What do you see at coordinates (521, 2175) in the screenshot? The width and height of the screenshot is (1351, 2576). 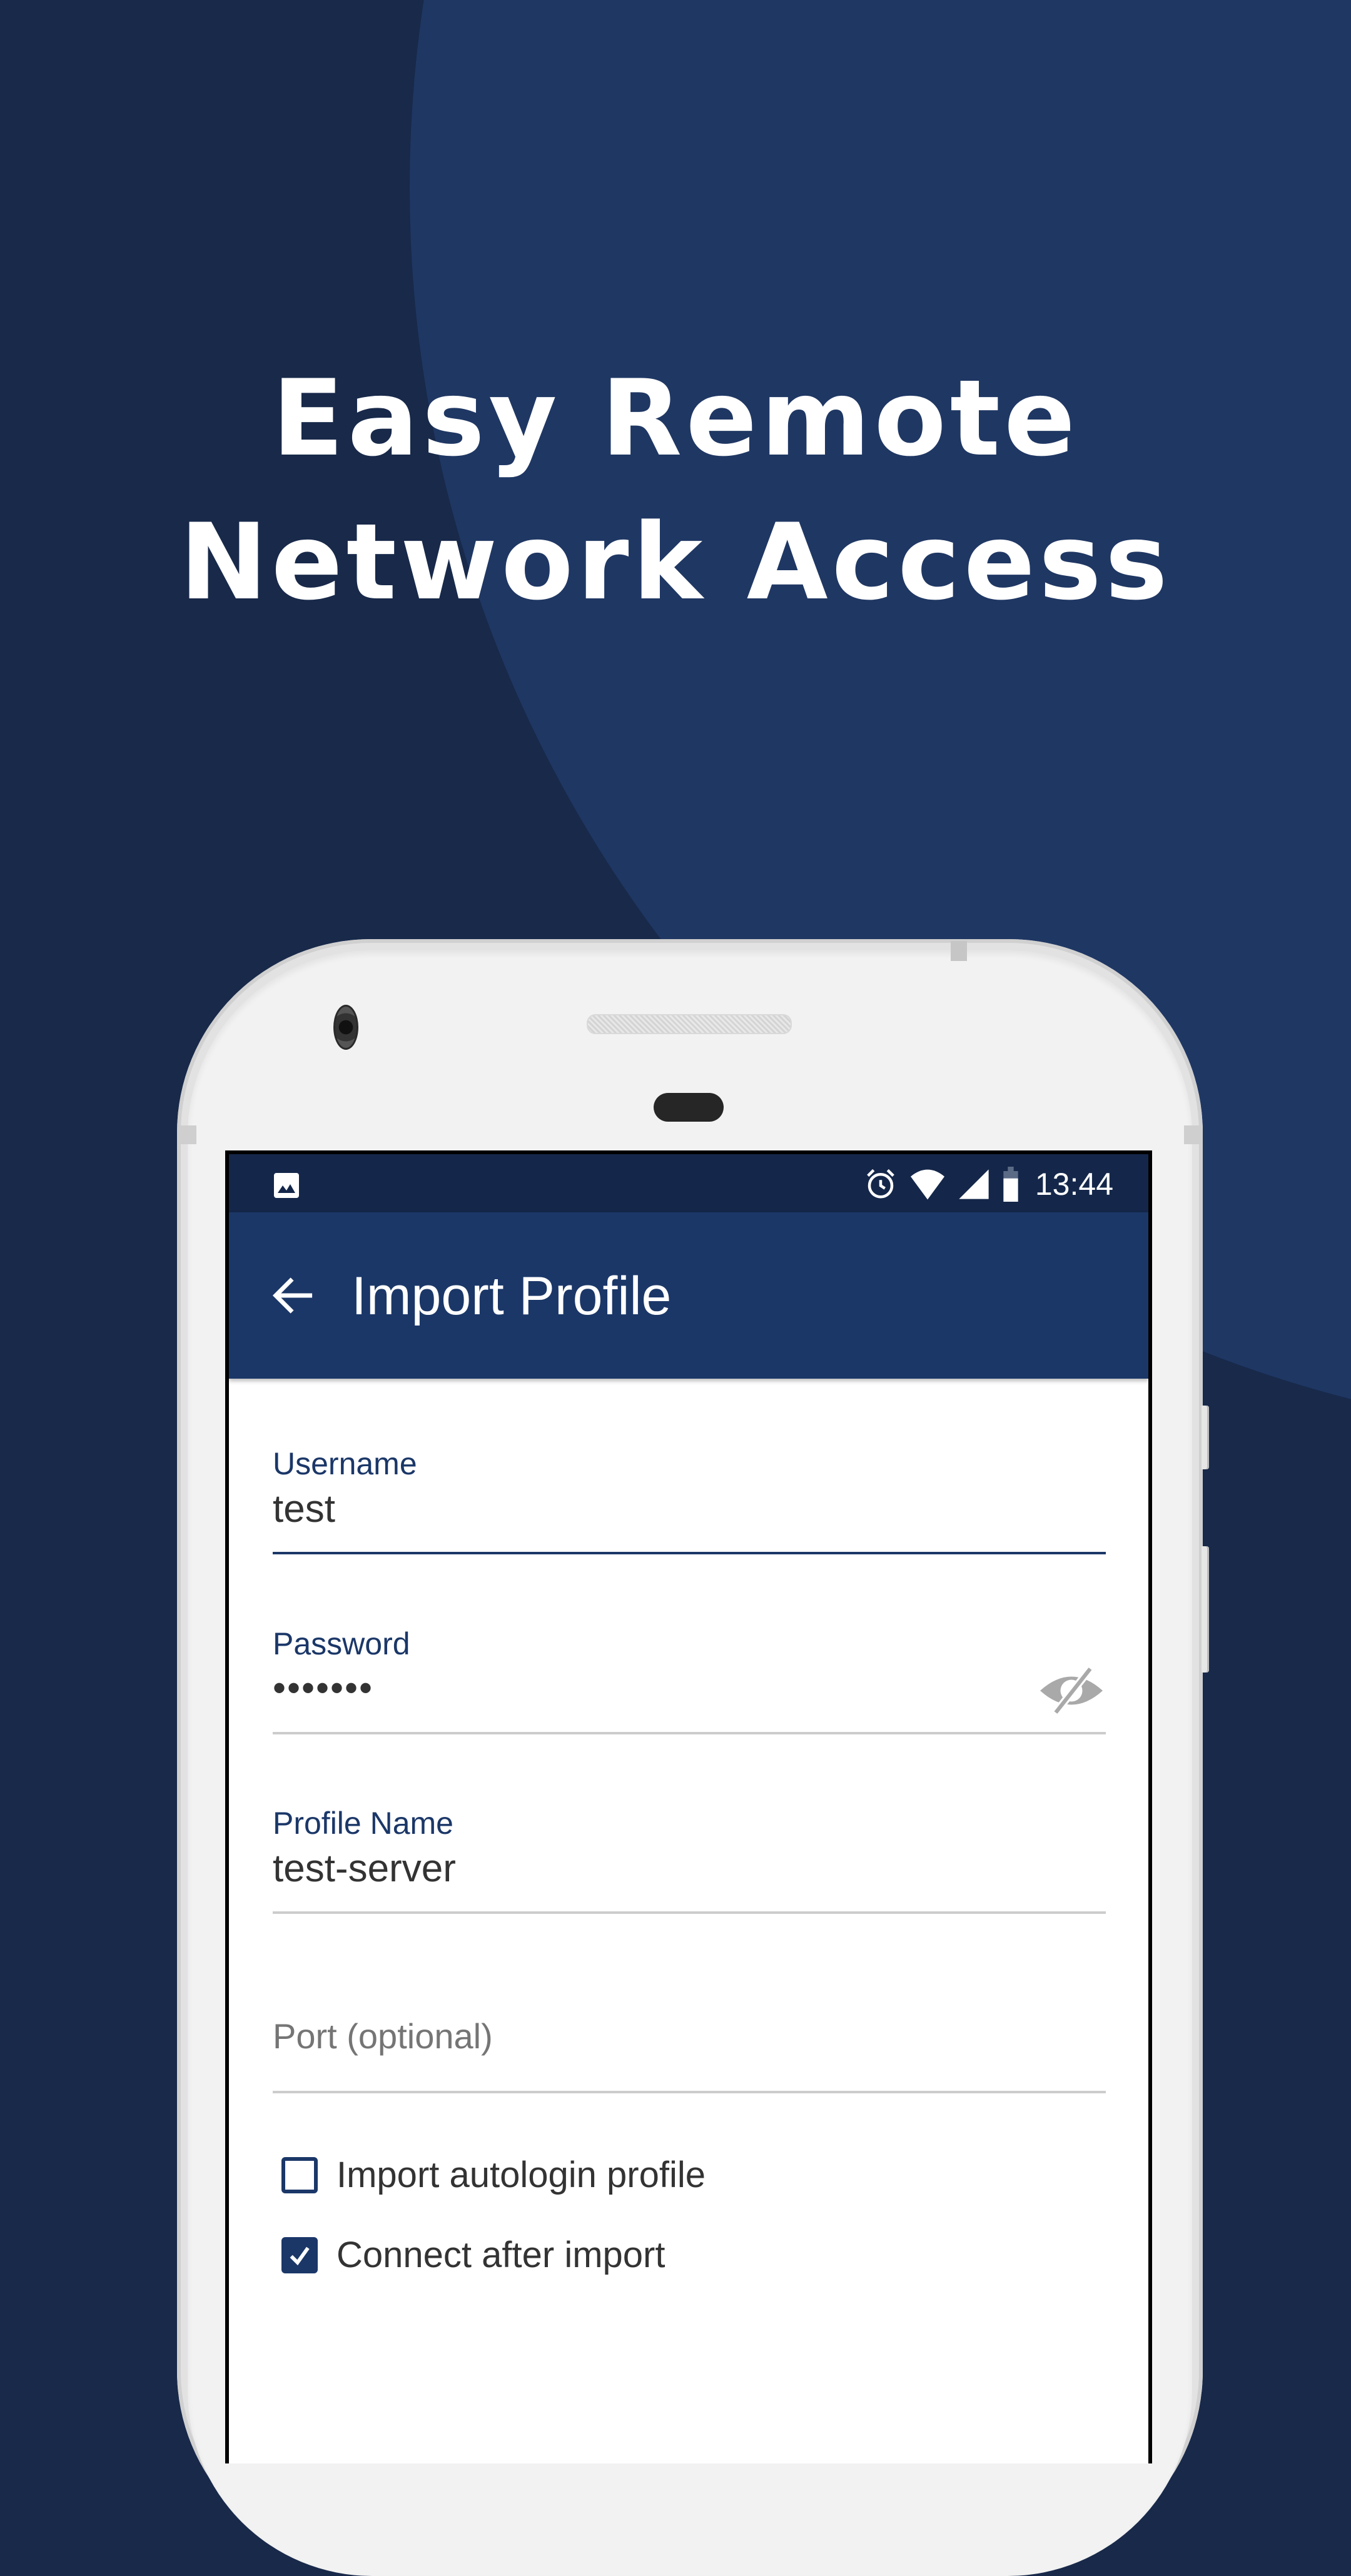 I see `import-autologin-label: Import autologin profile` at bounding box center [521, 2175].